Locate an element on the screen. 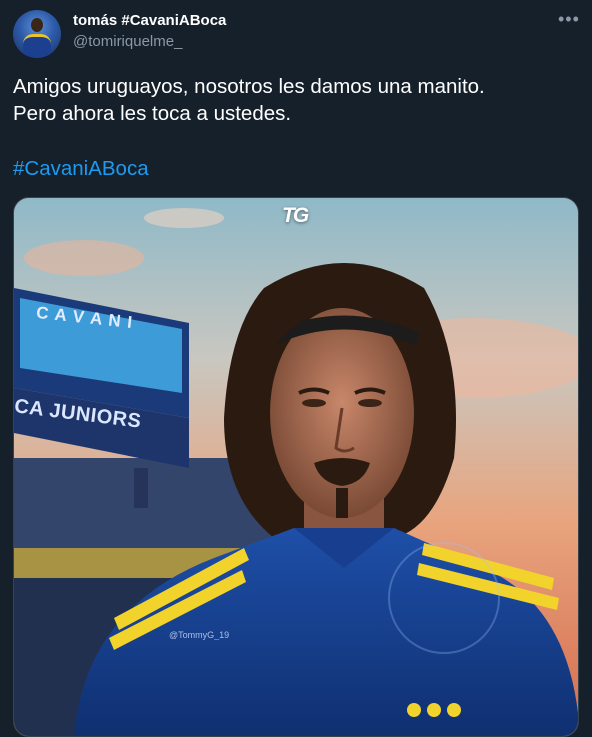 Image resolution: width=592 pixels, height=737 pixels. hashtag-link: #CavaniABoca is located at coordinates (81, 169).